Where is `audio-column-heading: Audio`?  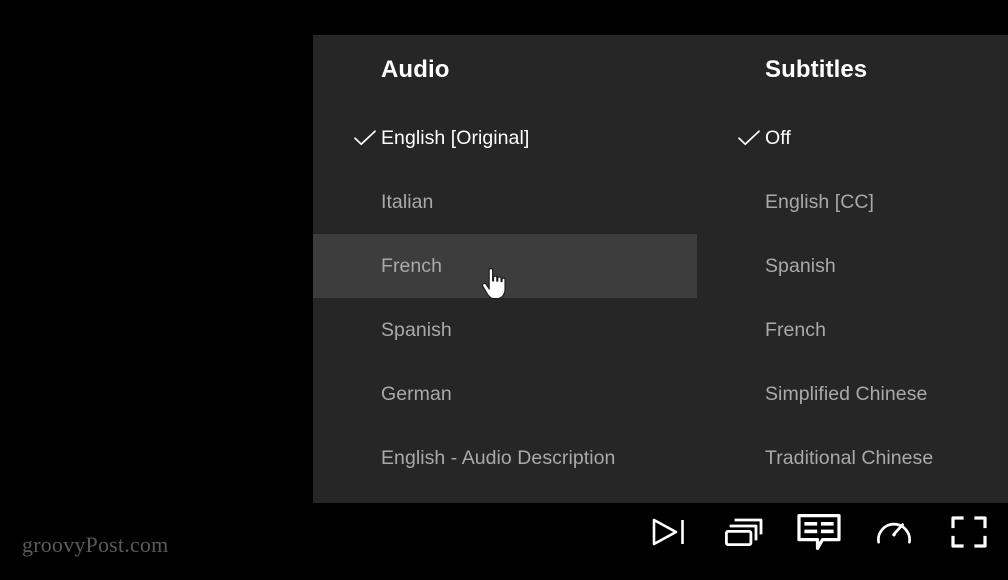 audio-column-heading: Audio is located at coordinates (415, 69).